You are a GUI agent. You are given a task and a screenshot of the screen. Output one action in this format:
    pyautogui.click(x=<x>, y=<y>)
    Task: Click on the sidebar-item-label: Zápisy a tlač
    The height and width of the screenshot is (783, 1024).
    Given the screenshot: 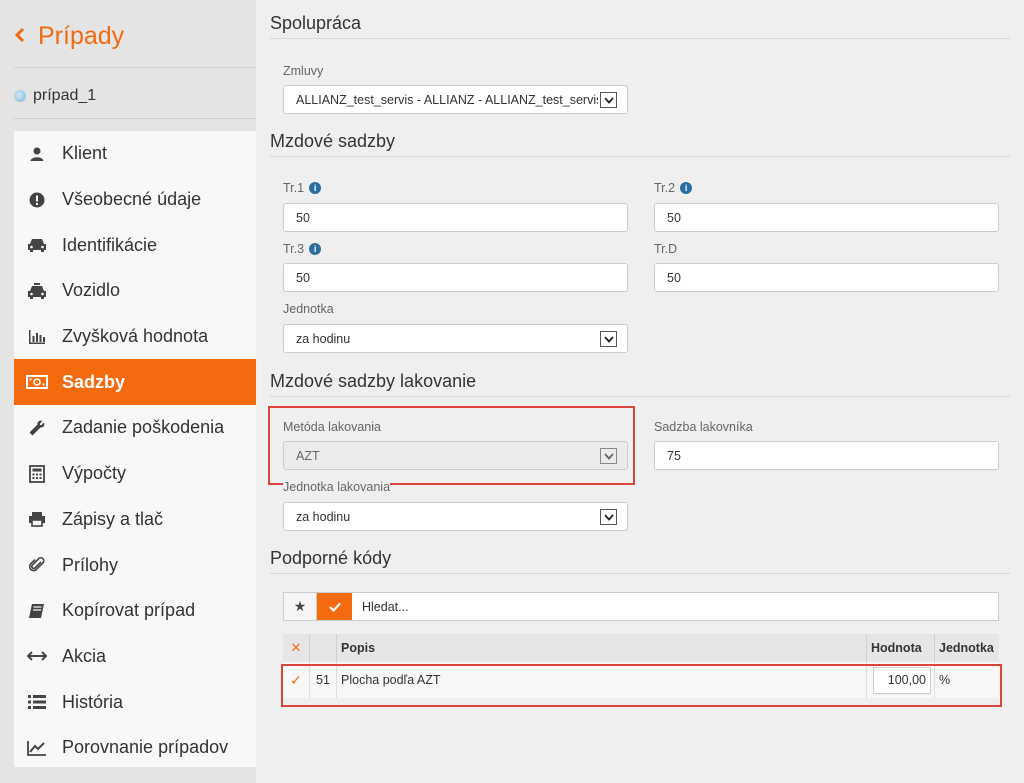 What is the action you would take?
    pyautogui.click(x=113, y=518)
    